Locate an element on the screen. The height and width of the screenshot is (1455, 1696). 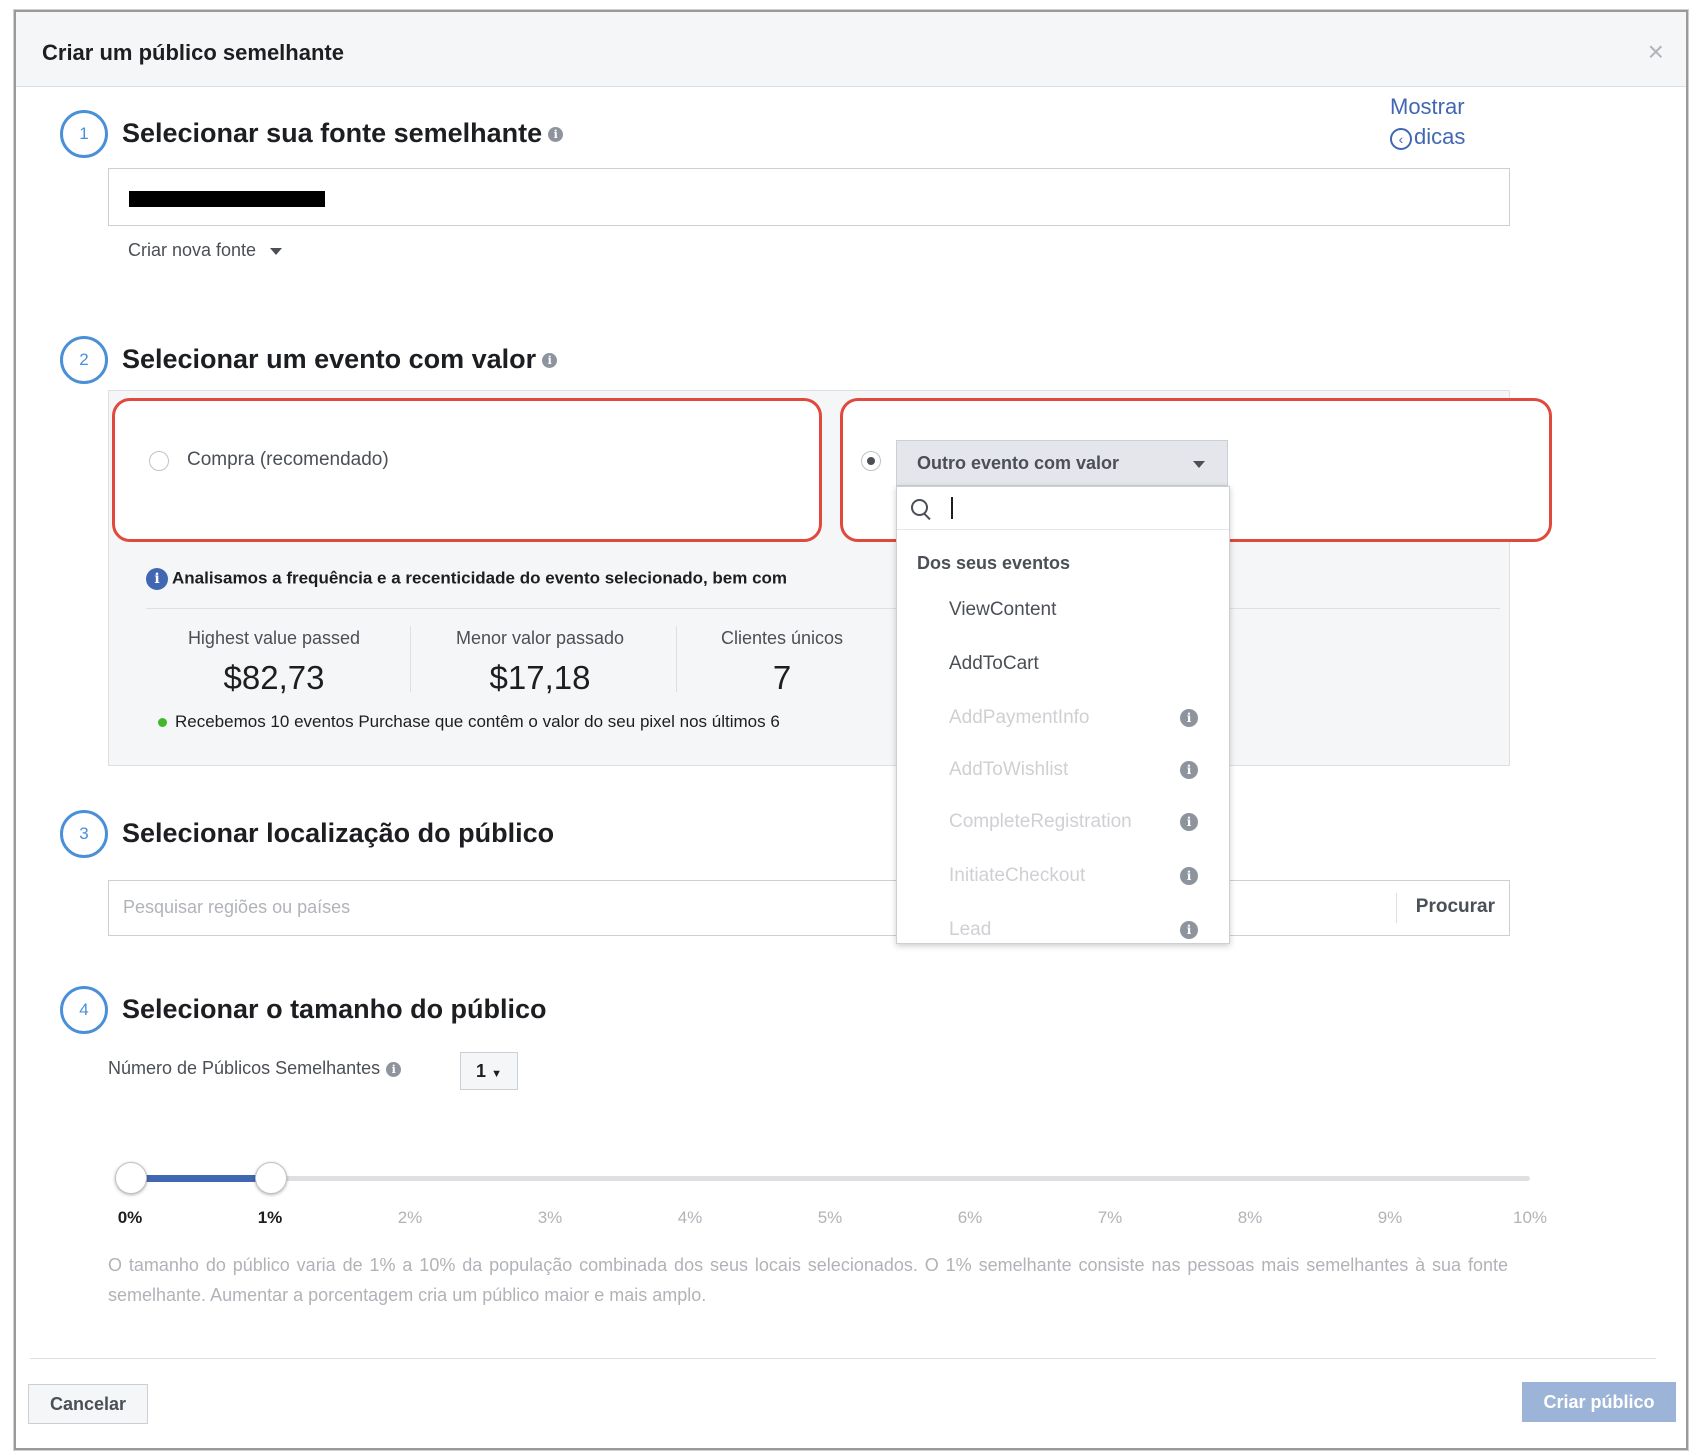
slider-tick: 3% is located at coordinates (550, 1217).